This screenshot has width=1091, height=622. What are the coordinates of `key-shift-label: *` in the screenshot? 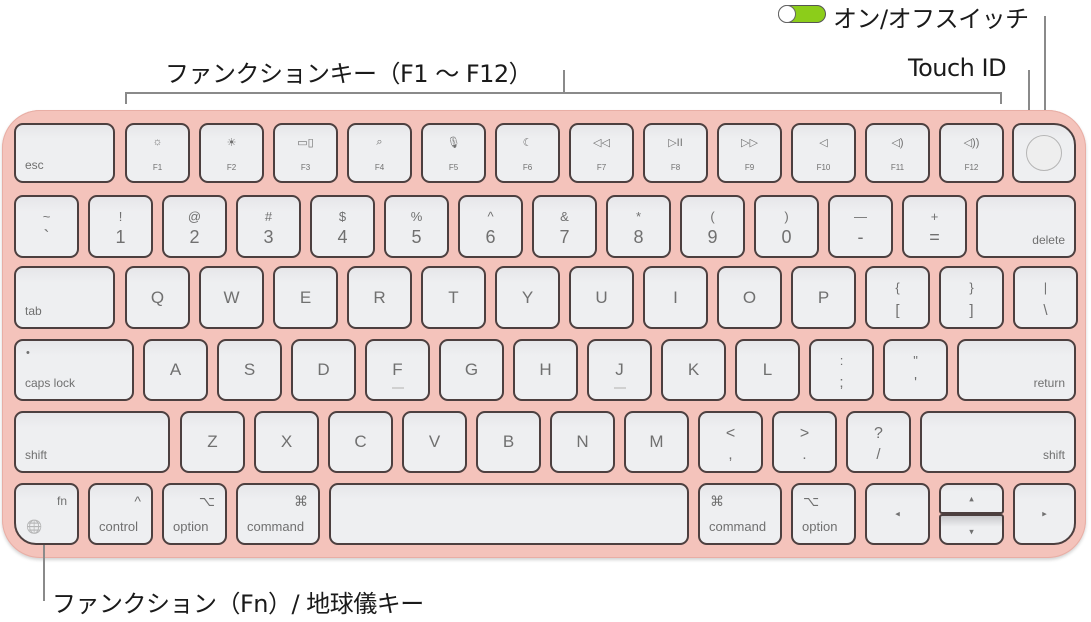 It's located at (638, 216).